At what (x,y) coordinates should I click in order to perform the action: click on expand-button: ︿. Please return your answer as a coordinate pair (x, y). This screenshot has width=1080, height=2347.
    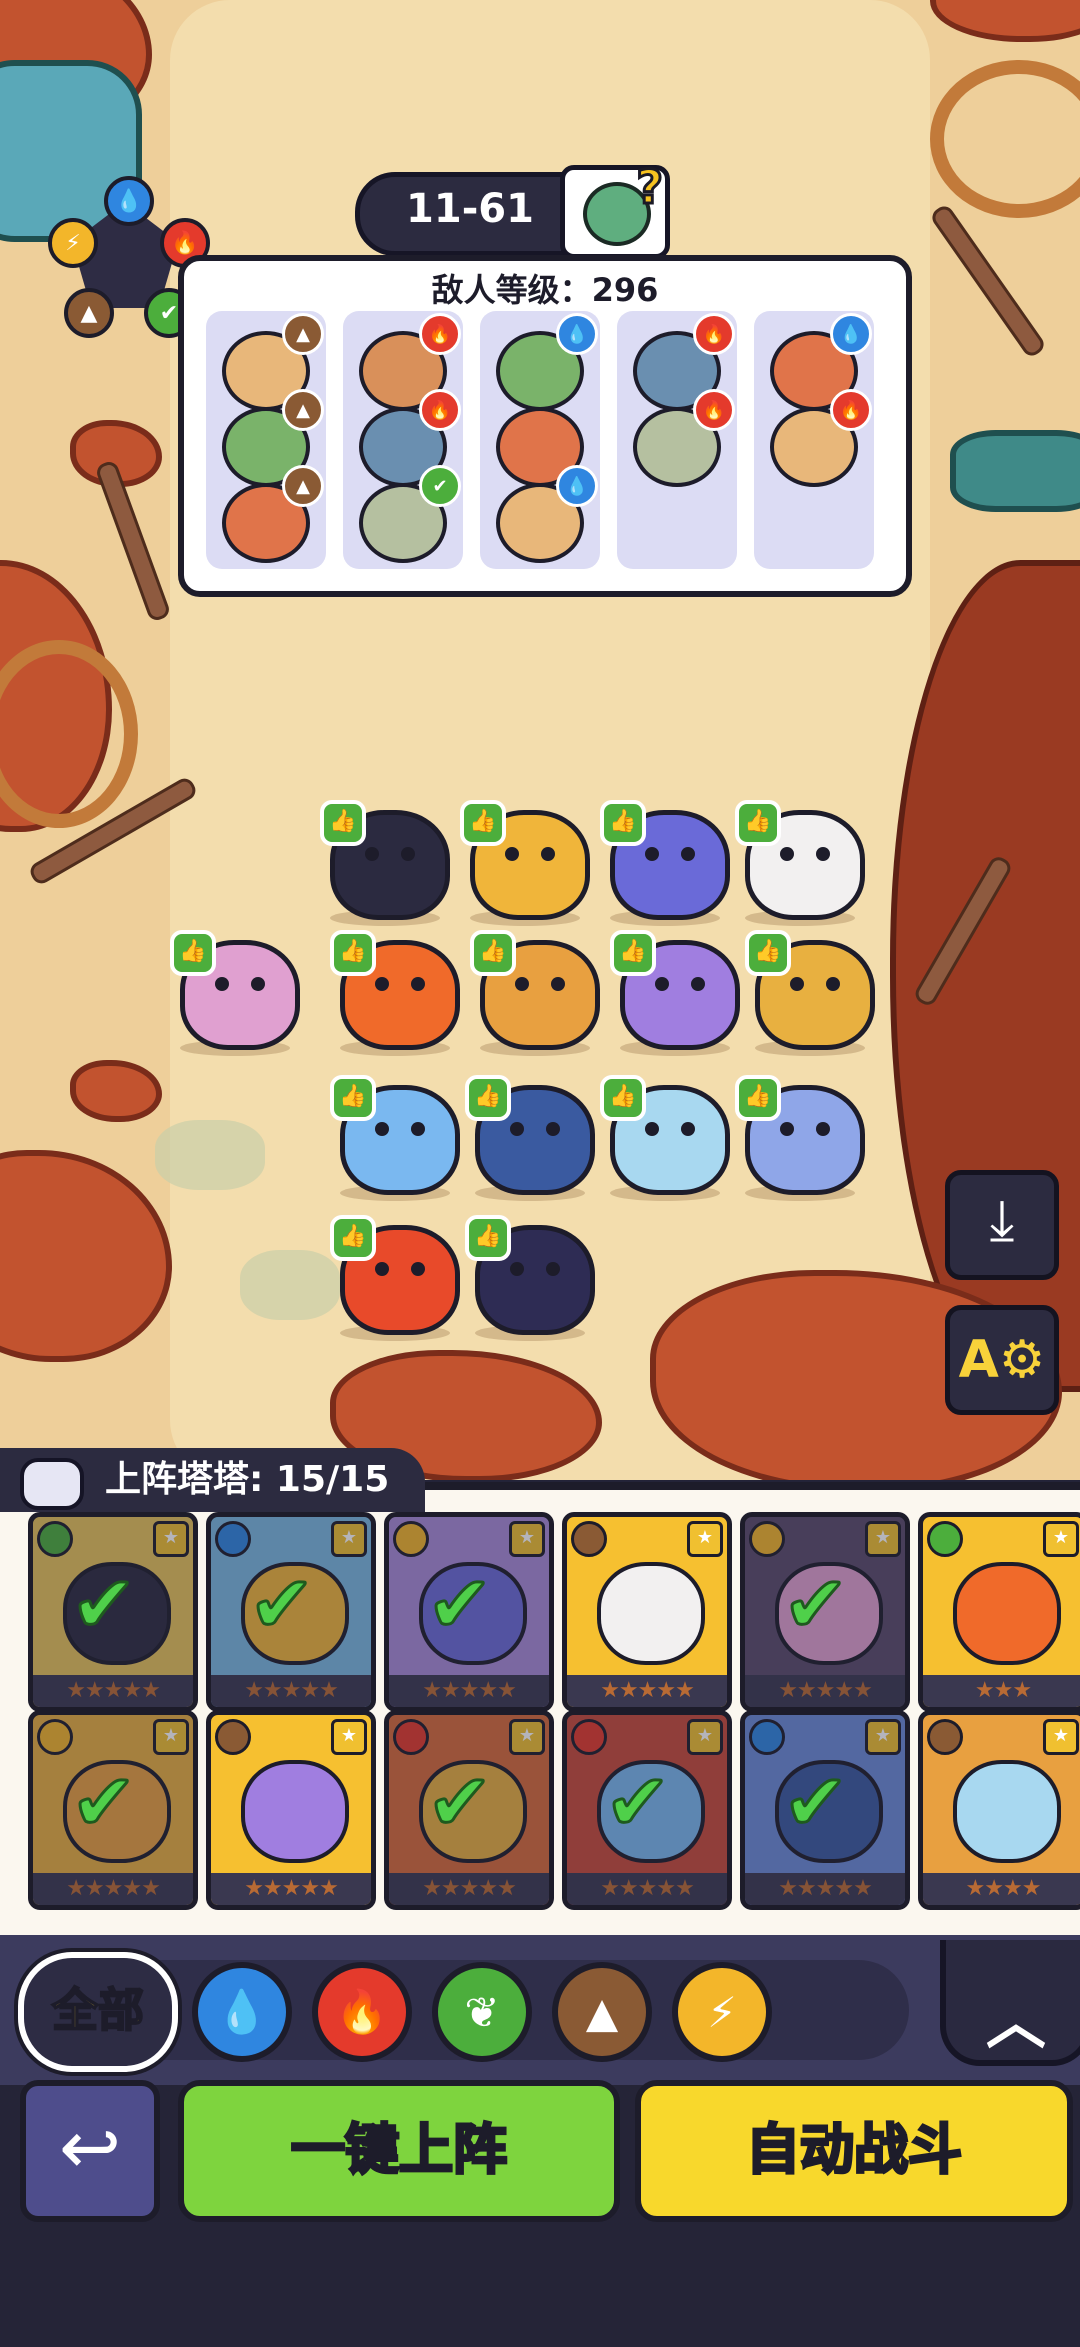
    Looking at the image, I should click on (1010, 2003).